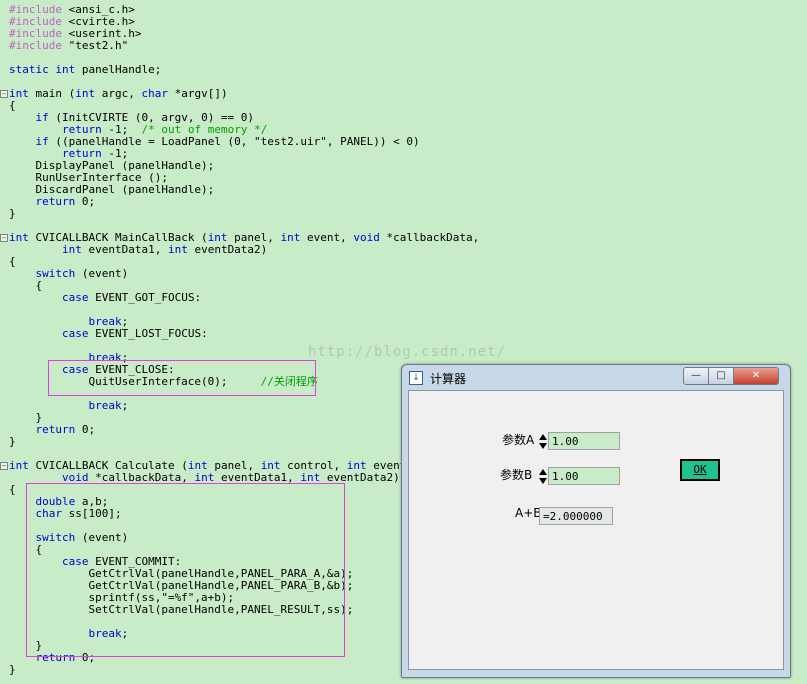  Describe the element at coordinates (721, 376) in the screenshot. I see `maximize-button: □` at that location.